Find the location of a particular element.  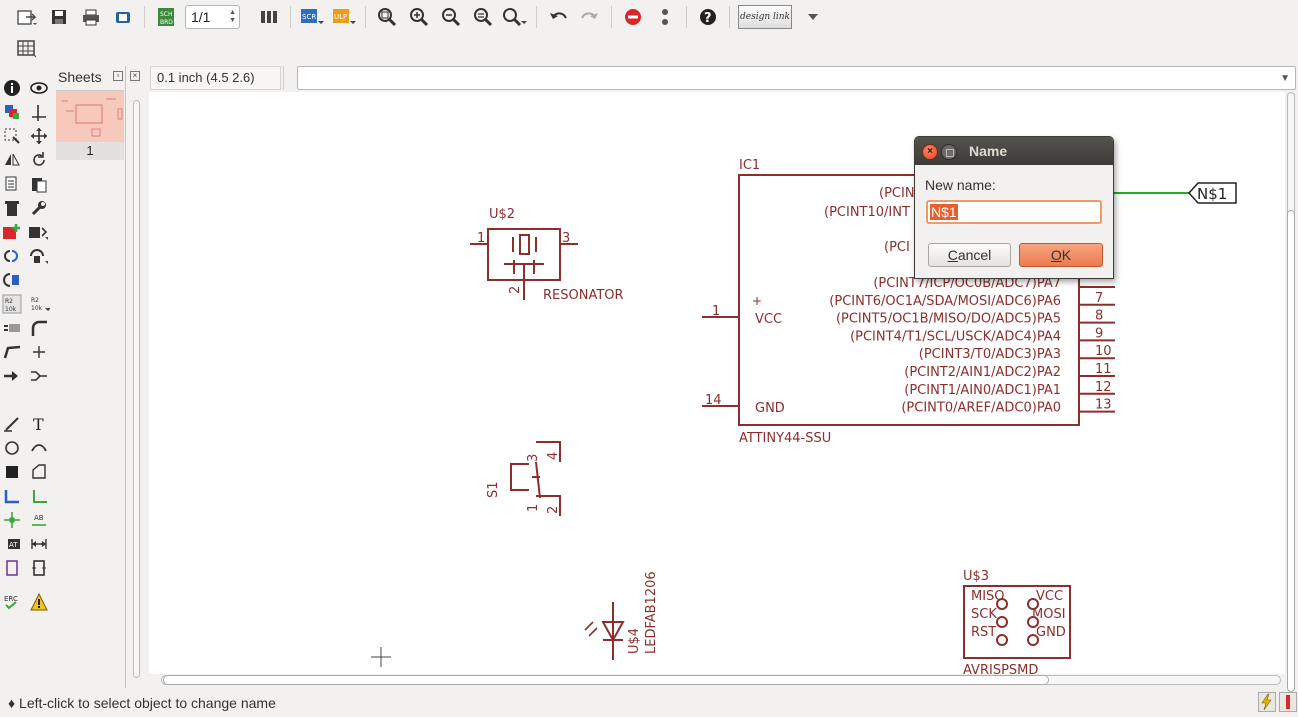

attribute-icon: AT is located at coordinates (11, 544).